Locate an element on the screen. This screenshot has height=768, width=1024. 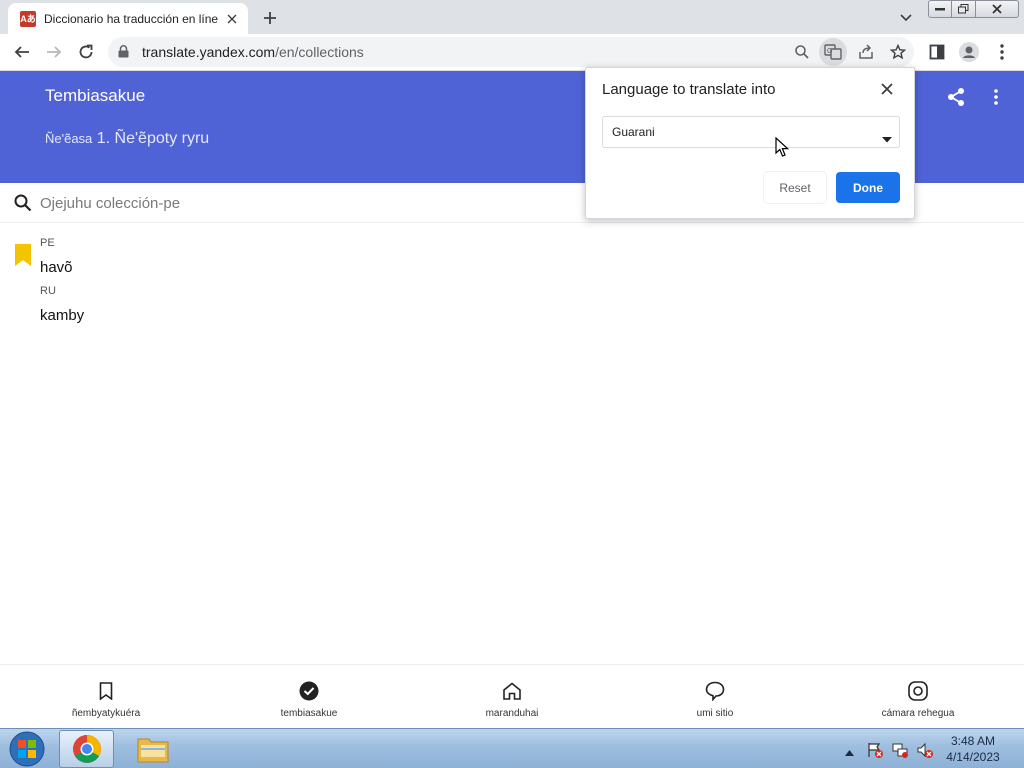
close-tab-icon is located at coordinates (232, 19).